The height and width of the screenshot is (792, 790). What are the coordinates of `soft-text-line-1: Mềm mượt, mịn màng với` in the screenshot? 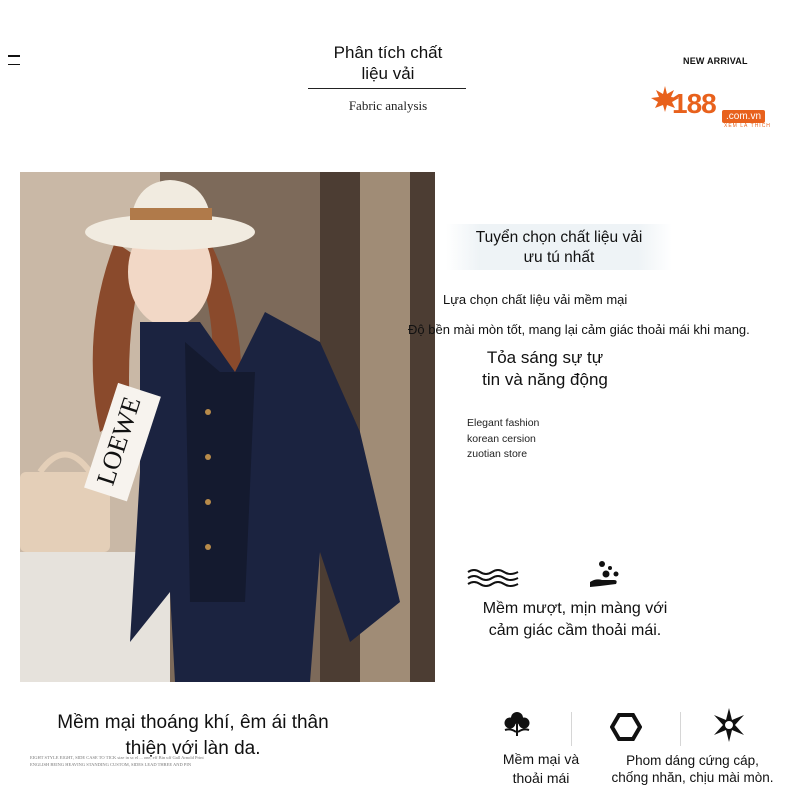 It's located at (575, 608).